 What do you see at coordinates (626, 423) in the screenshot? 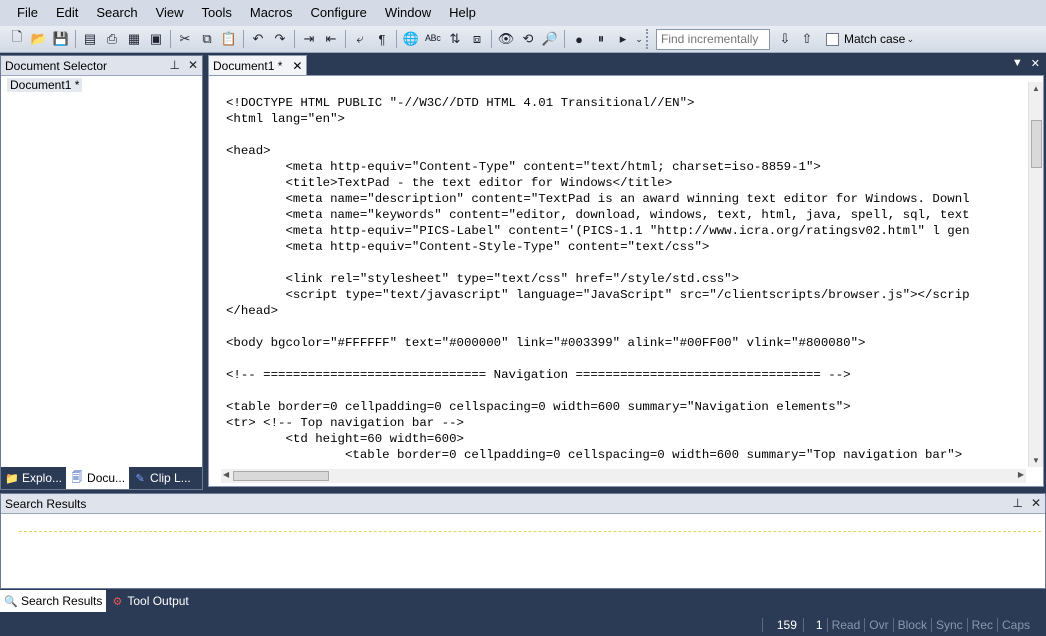
I see `code-line: <tr> <!-- Top navigation bar -->` at bounding box center [626, 423].